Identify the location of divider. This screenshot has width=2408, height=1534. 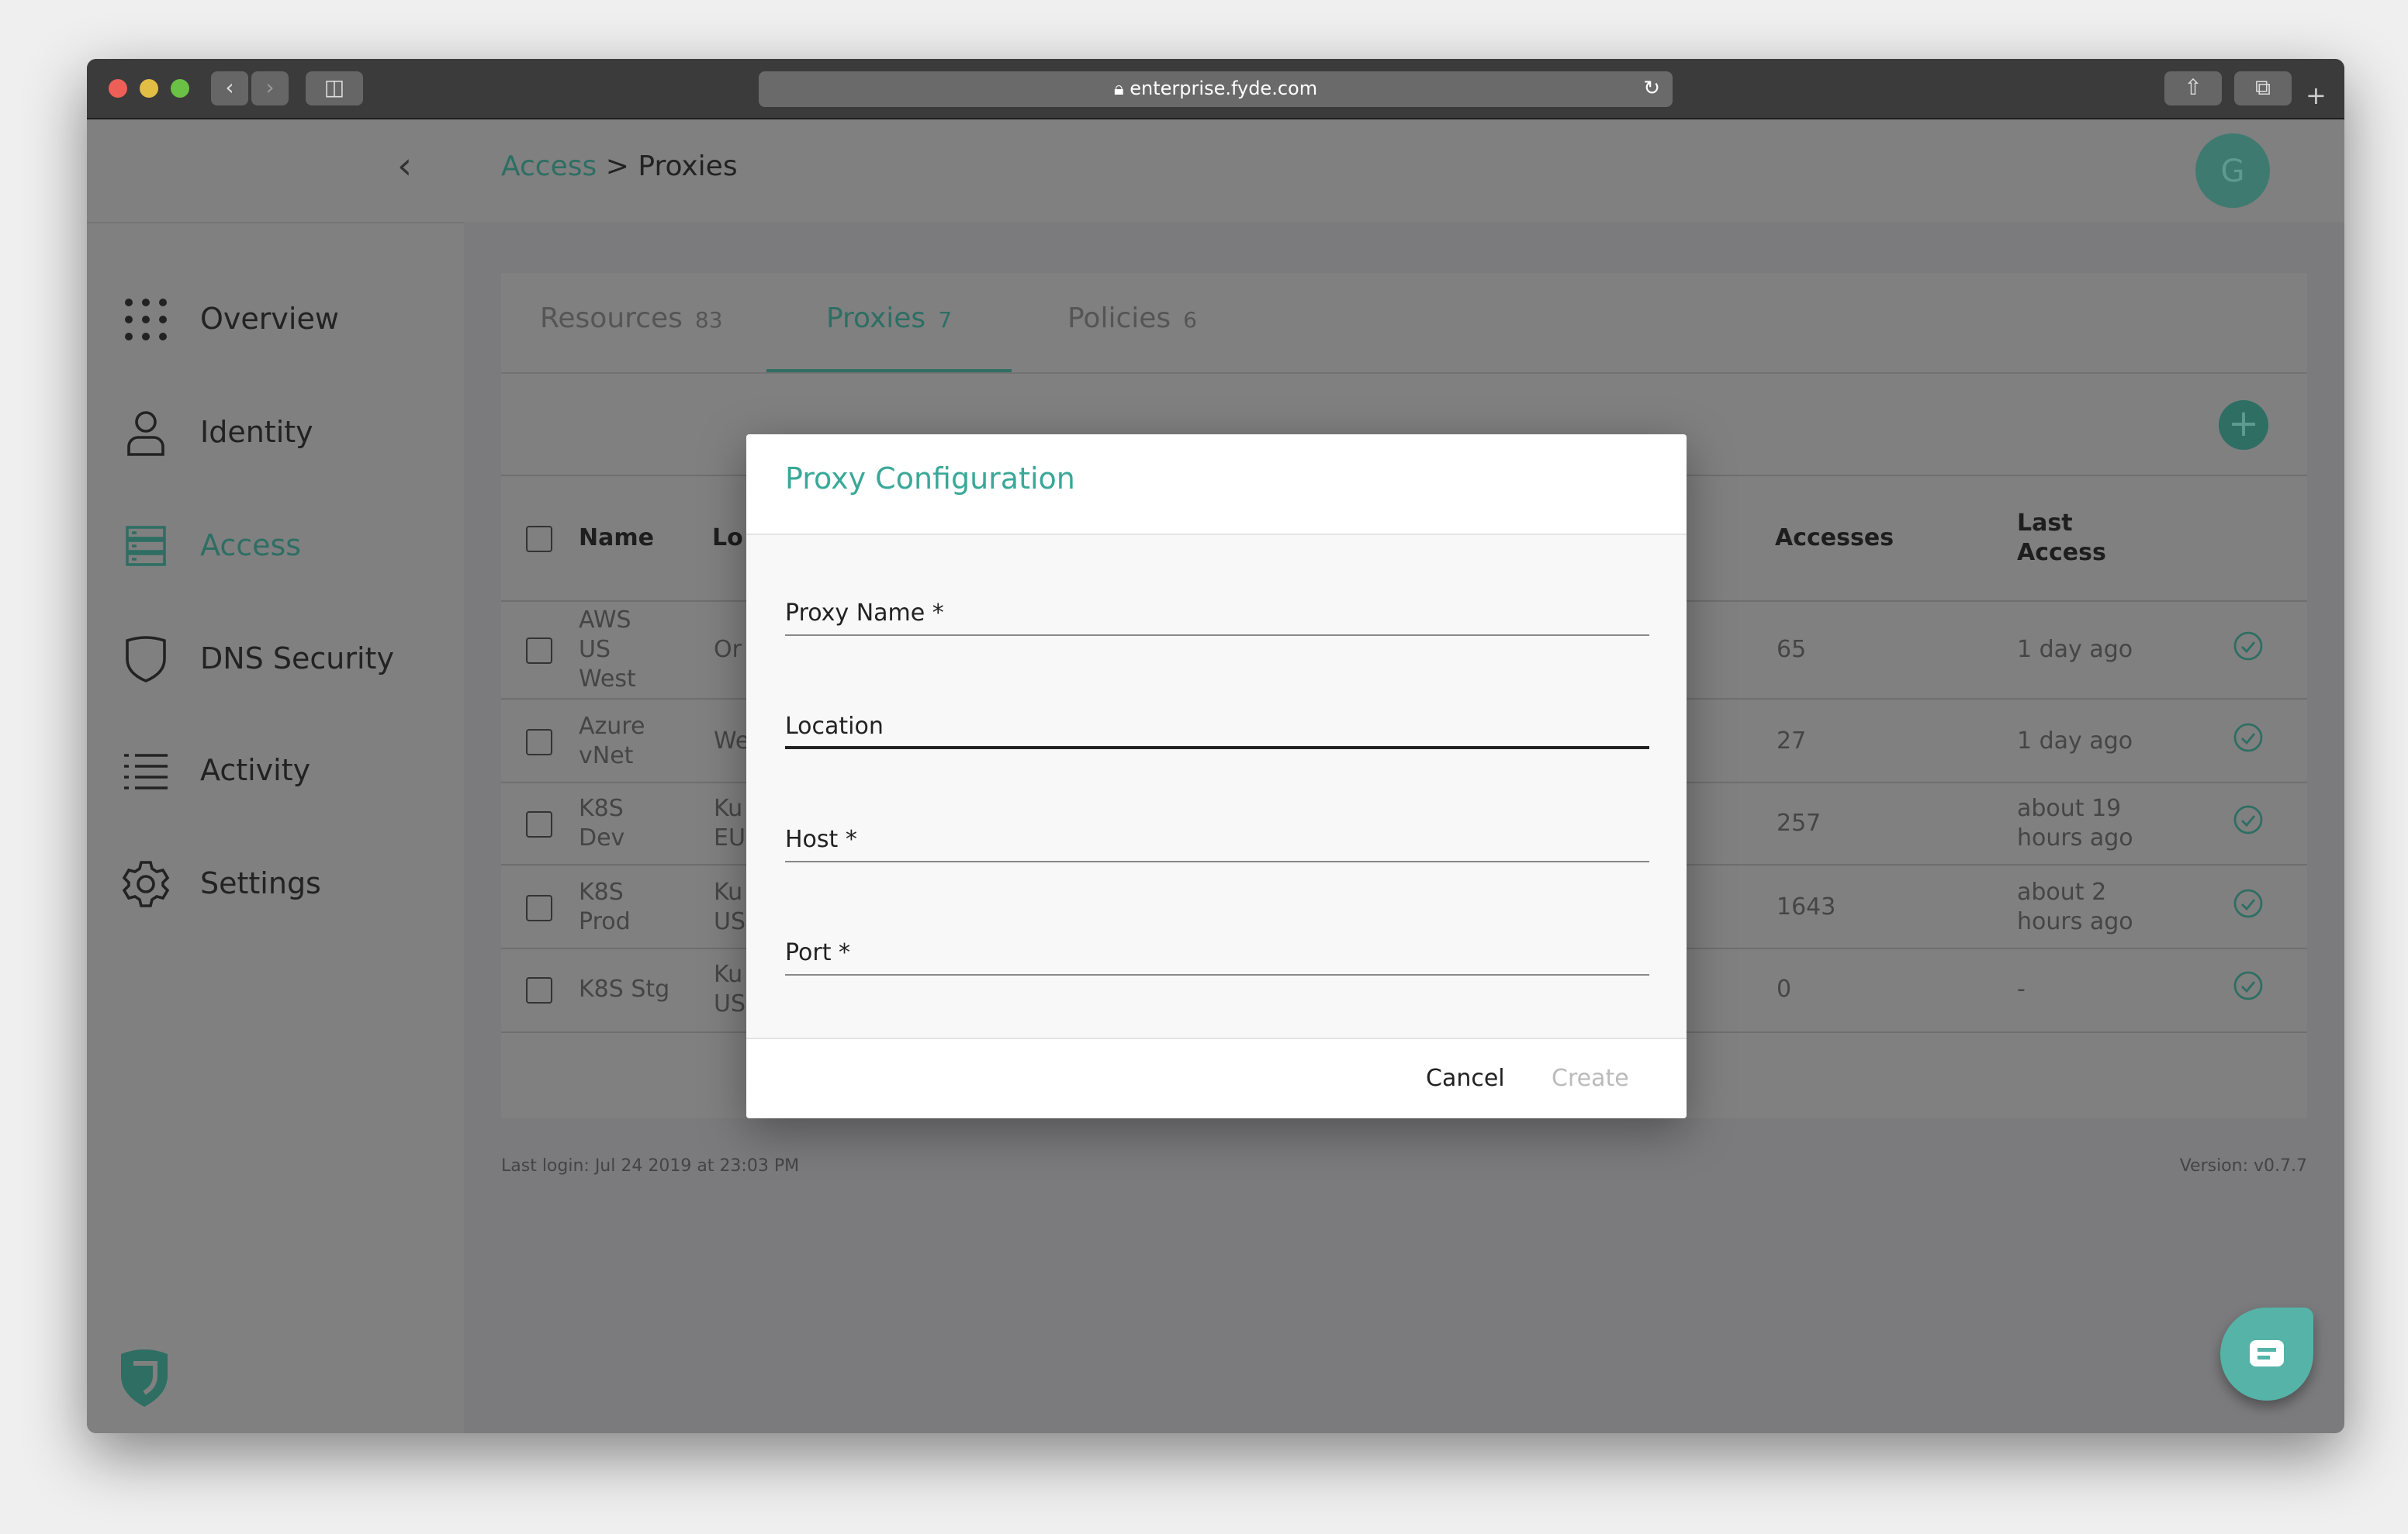
(1404, 373).